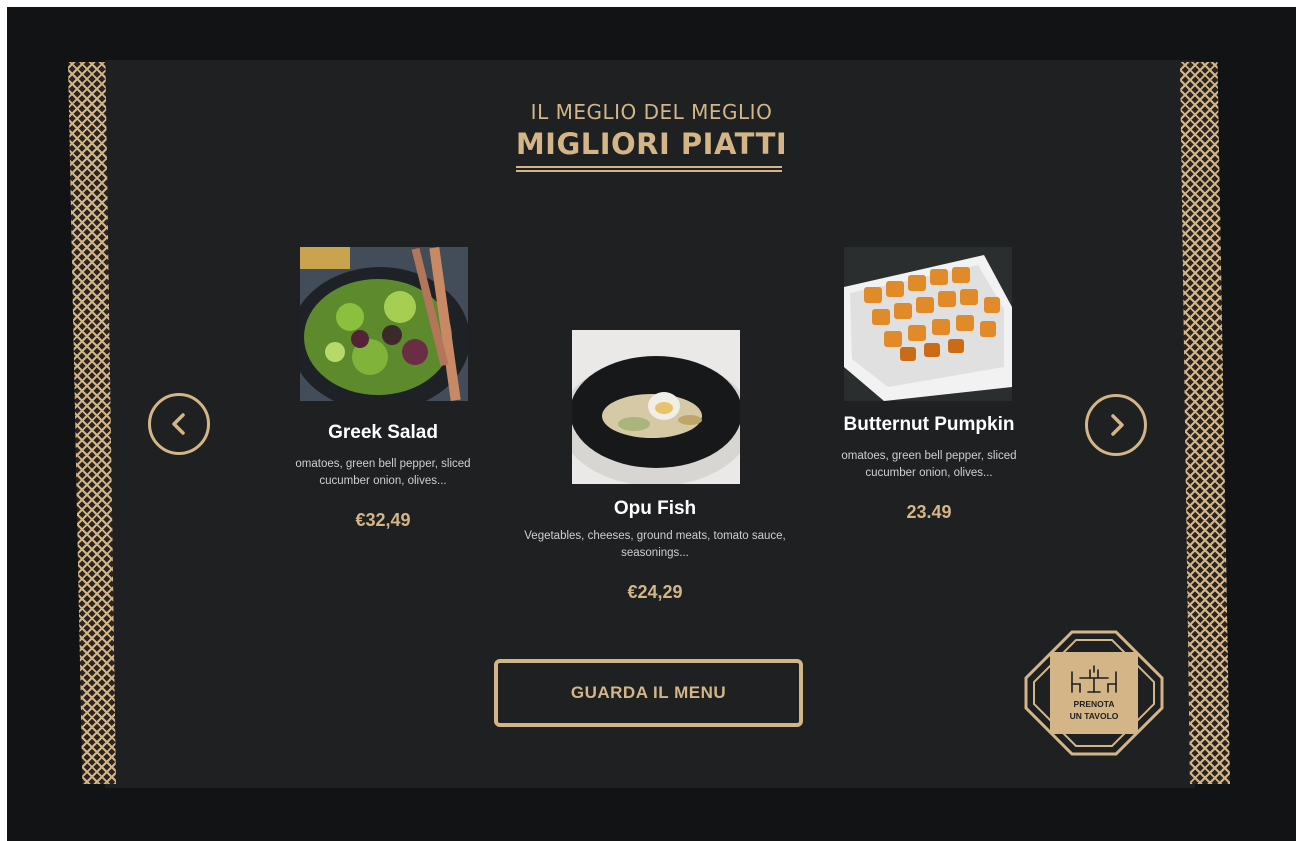  Describe the element at coordinates (651, 144) in the screenshot. I see `section-title: MIGLIORI PIATTI` at that location.